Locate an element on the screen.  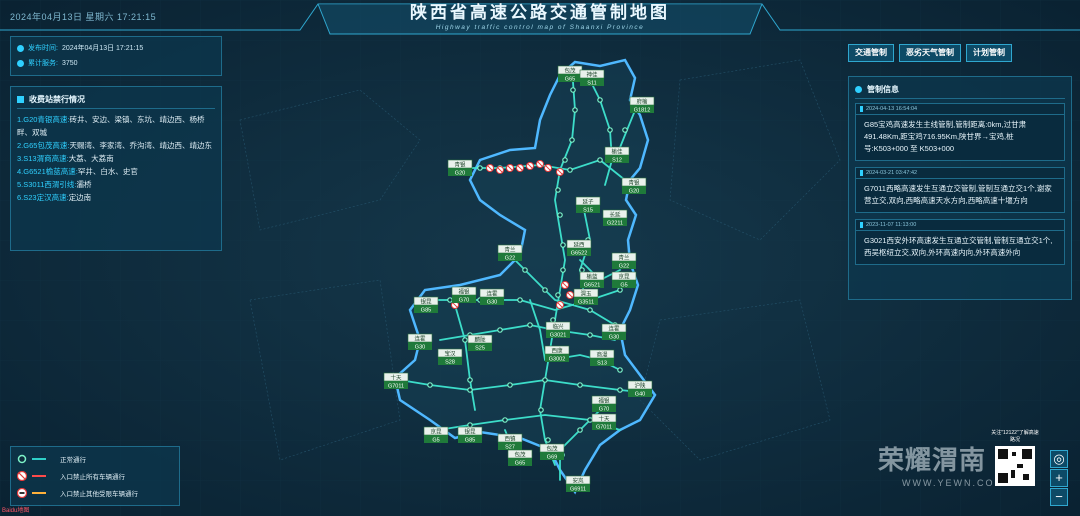
highway-label: 榆蓝 G6521 is located at coordinates (592, 280).